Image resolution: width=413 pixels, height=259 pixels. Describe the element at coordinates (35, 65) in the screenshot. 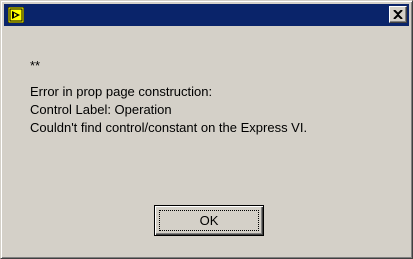

I see `message-line: **` at that location.